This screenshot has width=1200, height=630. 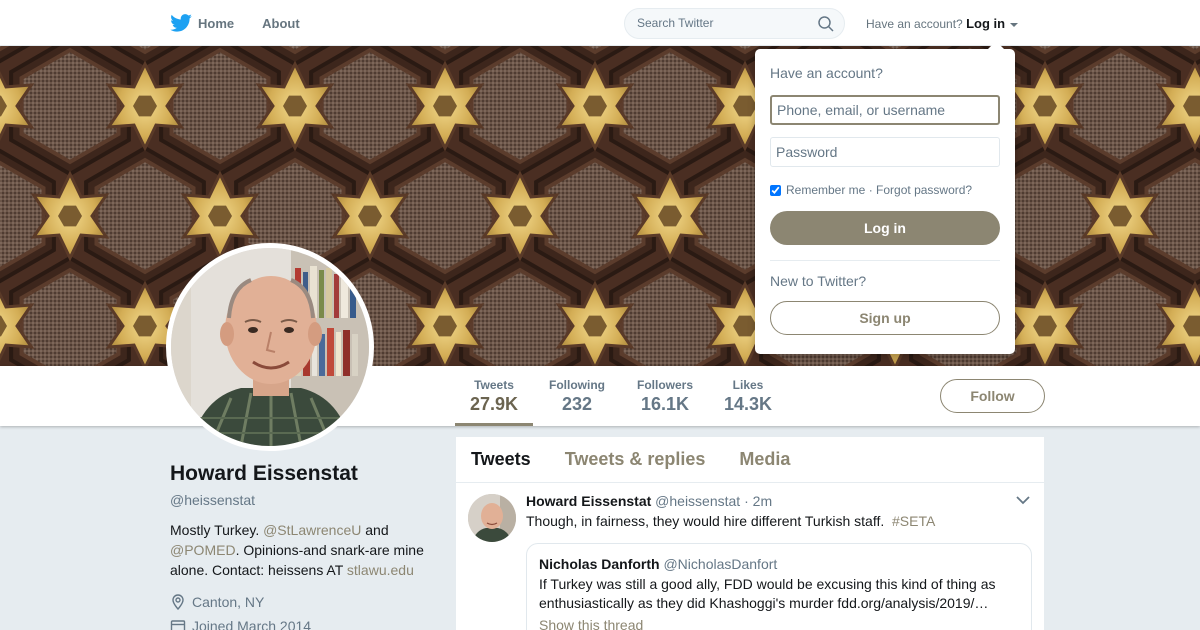 I want to click on calendar-icon, so click(x=178, y=625).